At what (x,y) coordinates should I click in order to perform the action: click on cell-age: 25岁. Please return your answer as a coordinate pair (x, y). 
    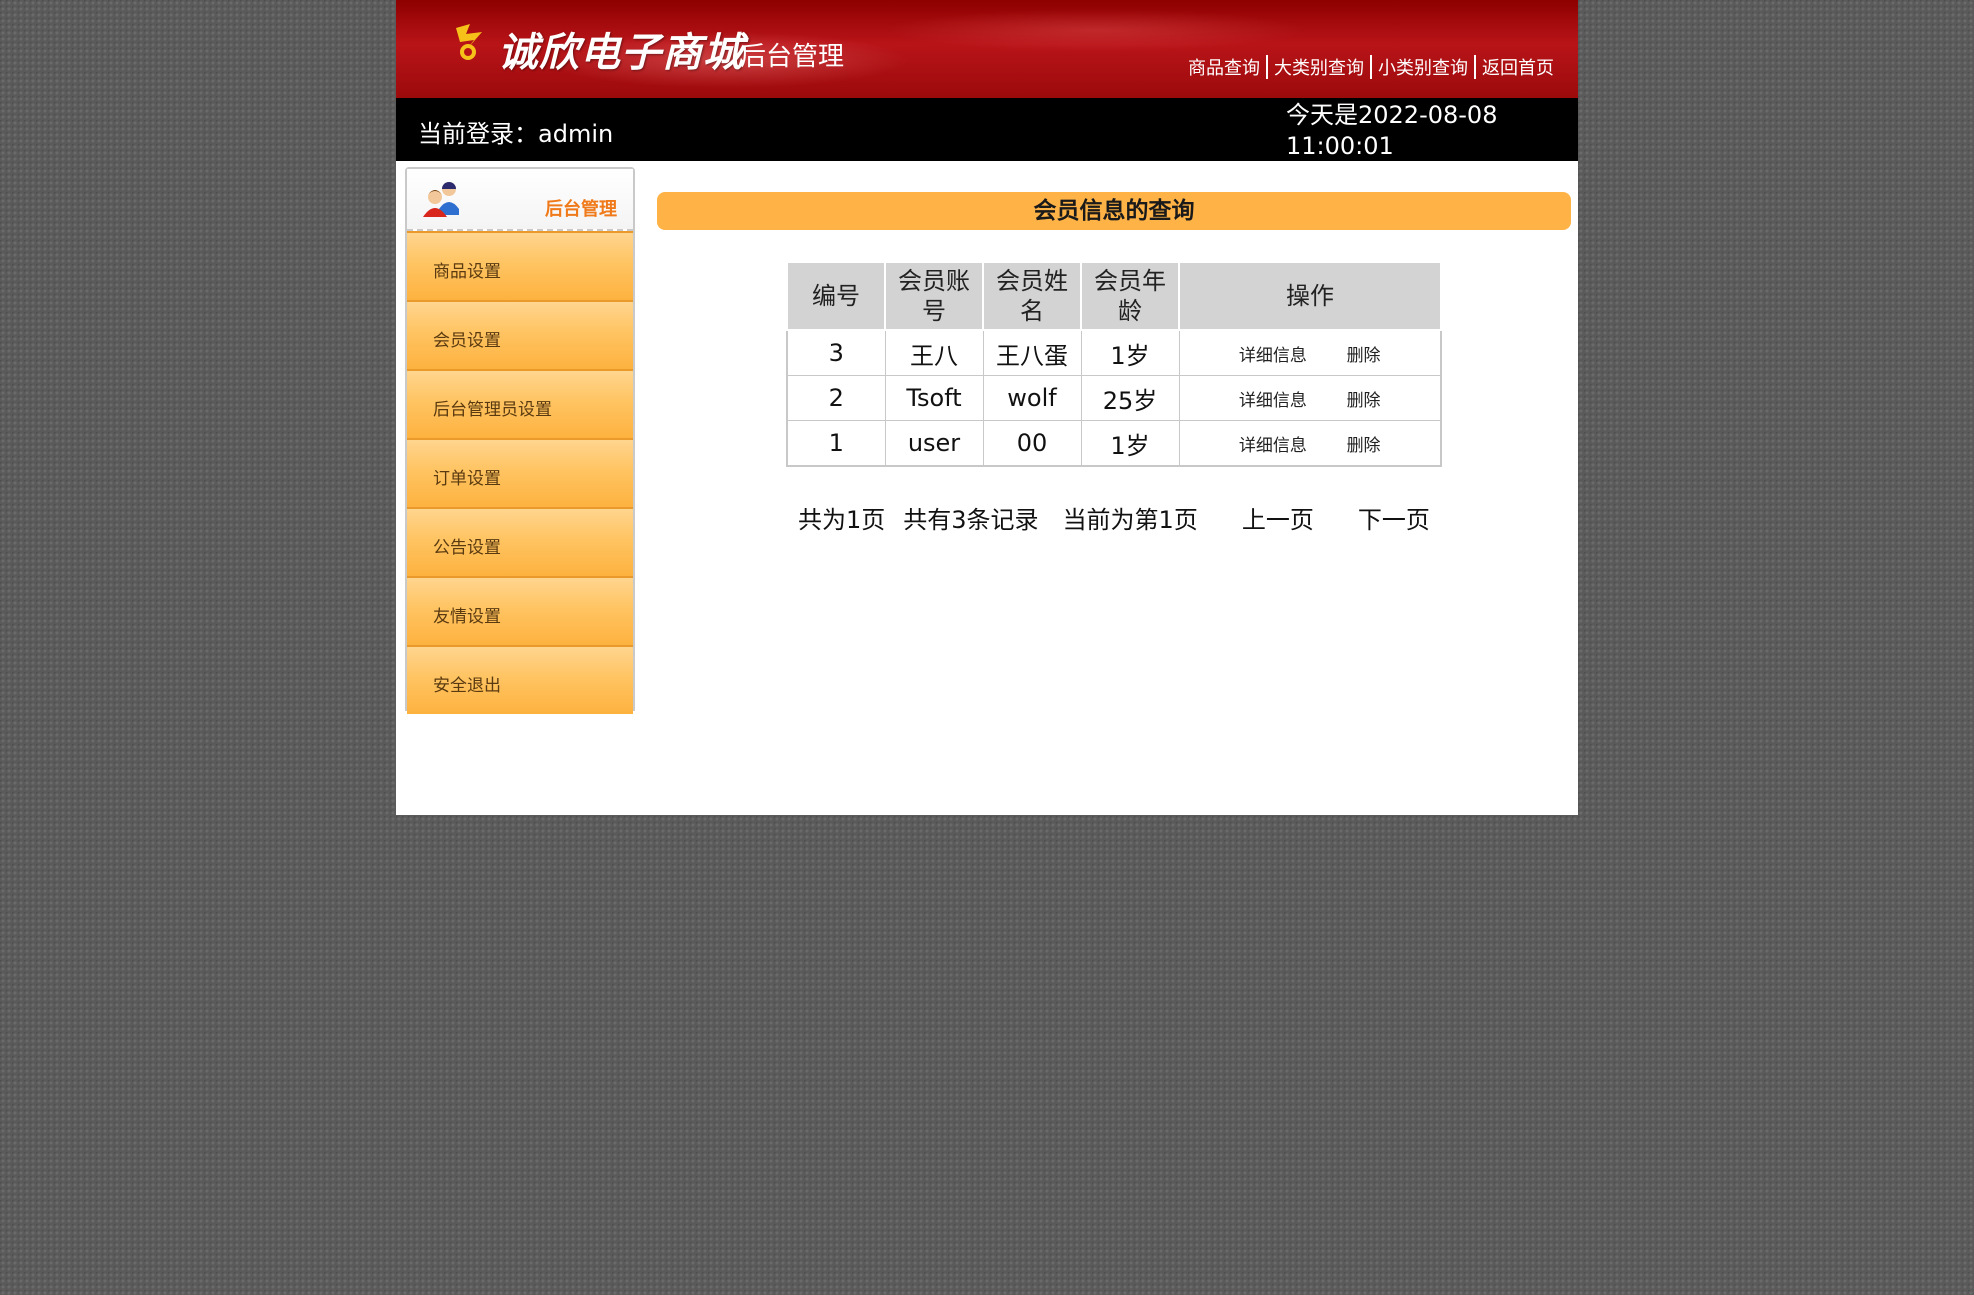
    Looking at the image, I should click on (1130, 398).